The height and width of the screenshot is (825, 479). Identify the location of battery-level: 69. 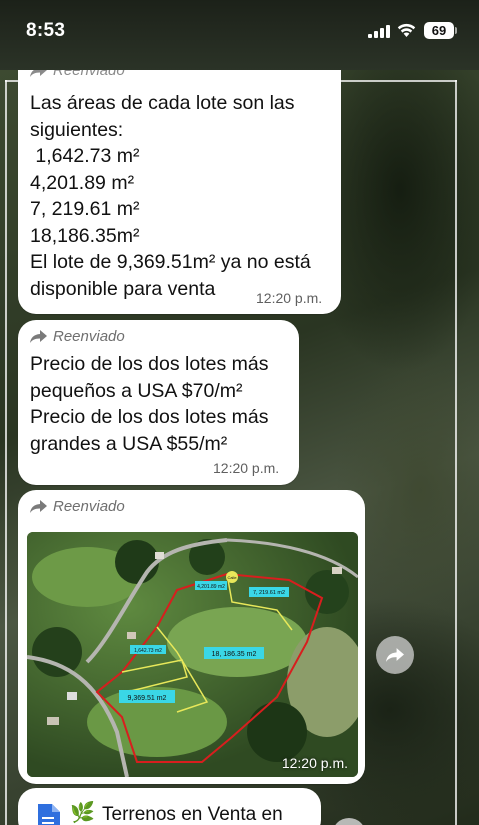
(439, 30).